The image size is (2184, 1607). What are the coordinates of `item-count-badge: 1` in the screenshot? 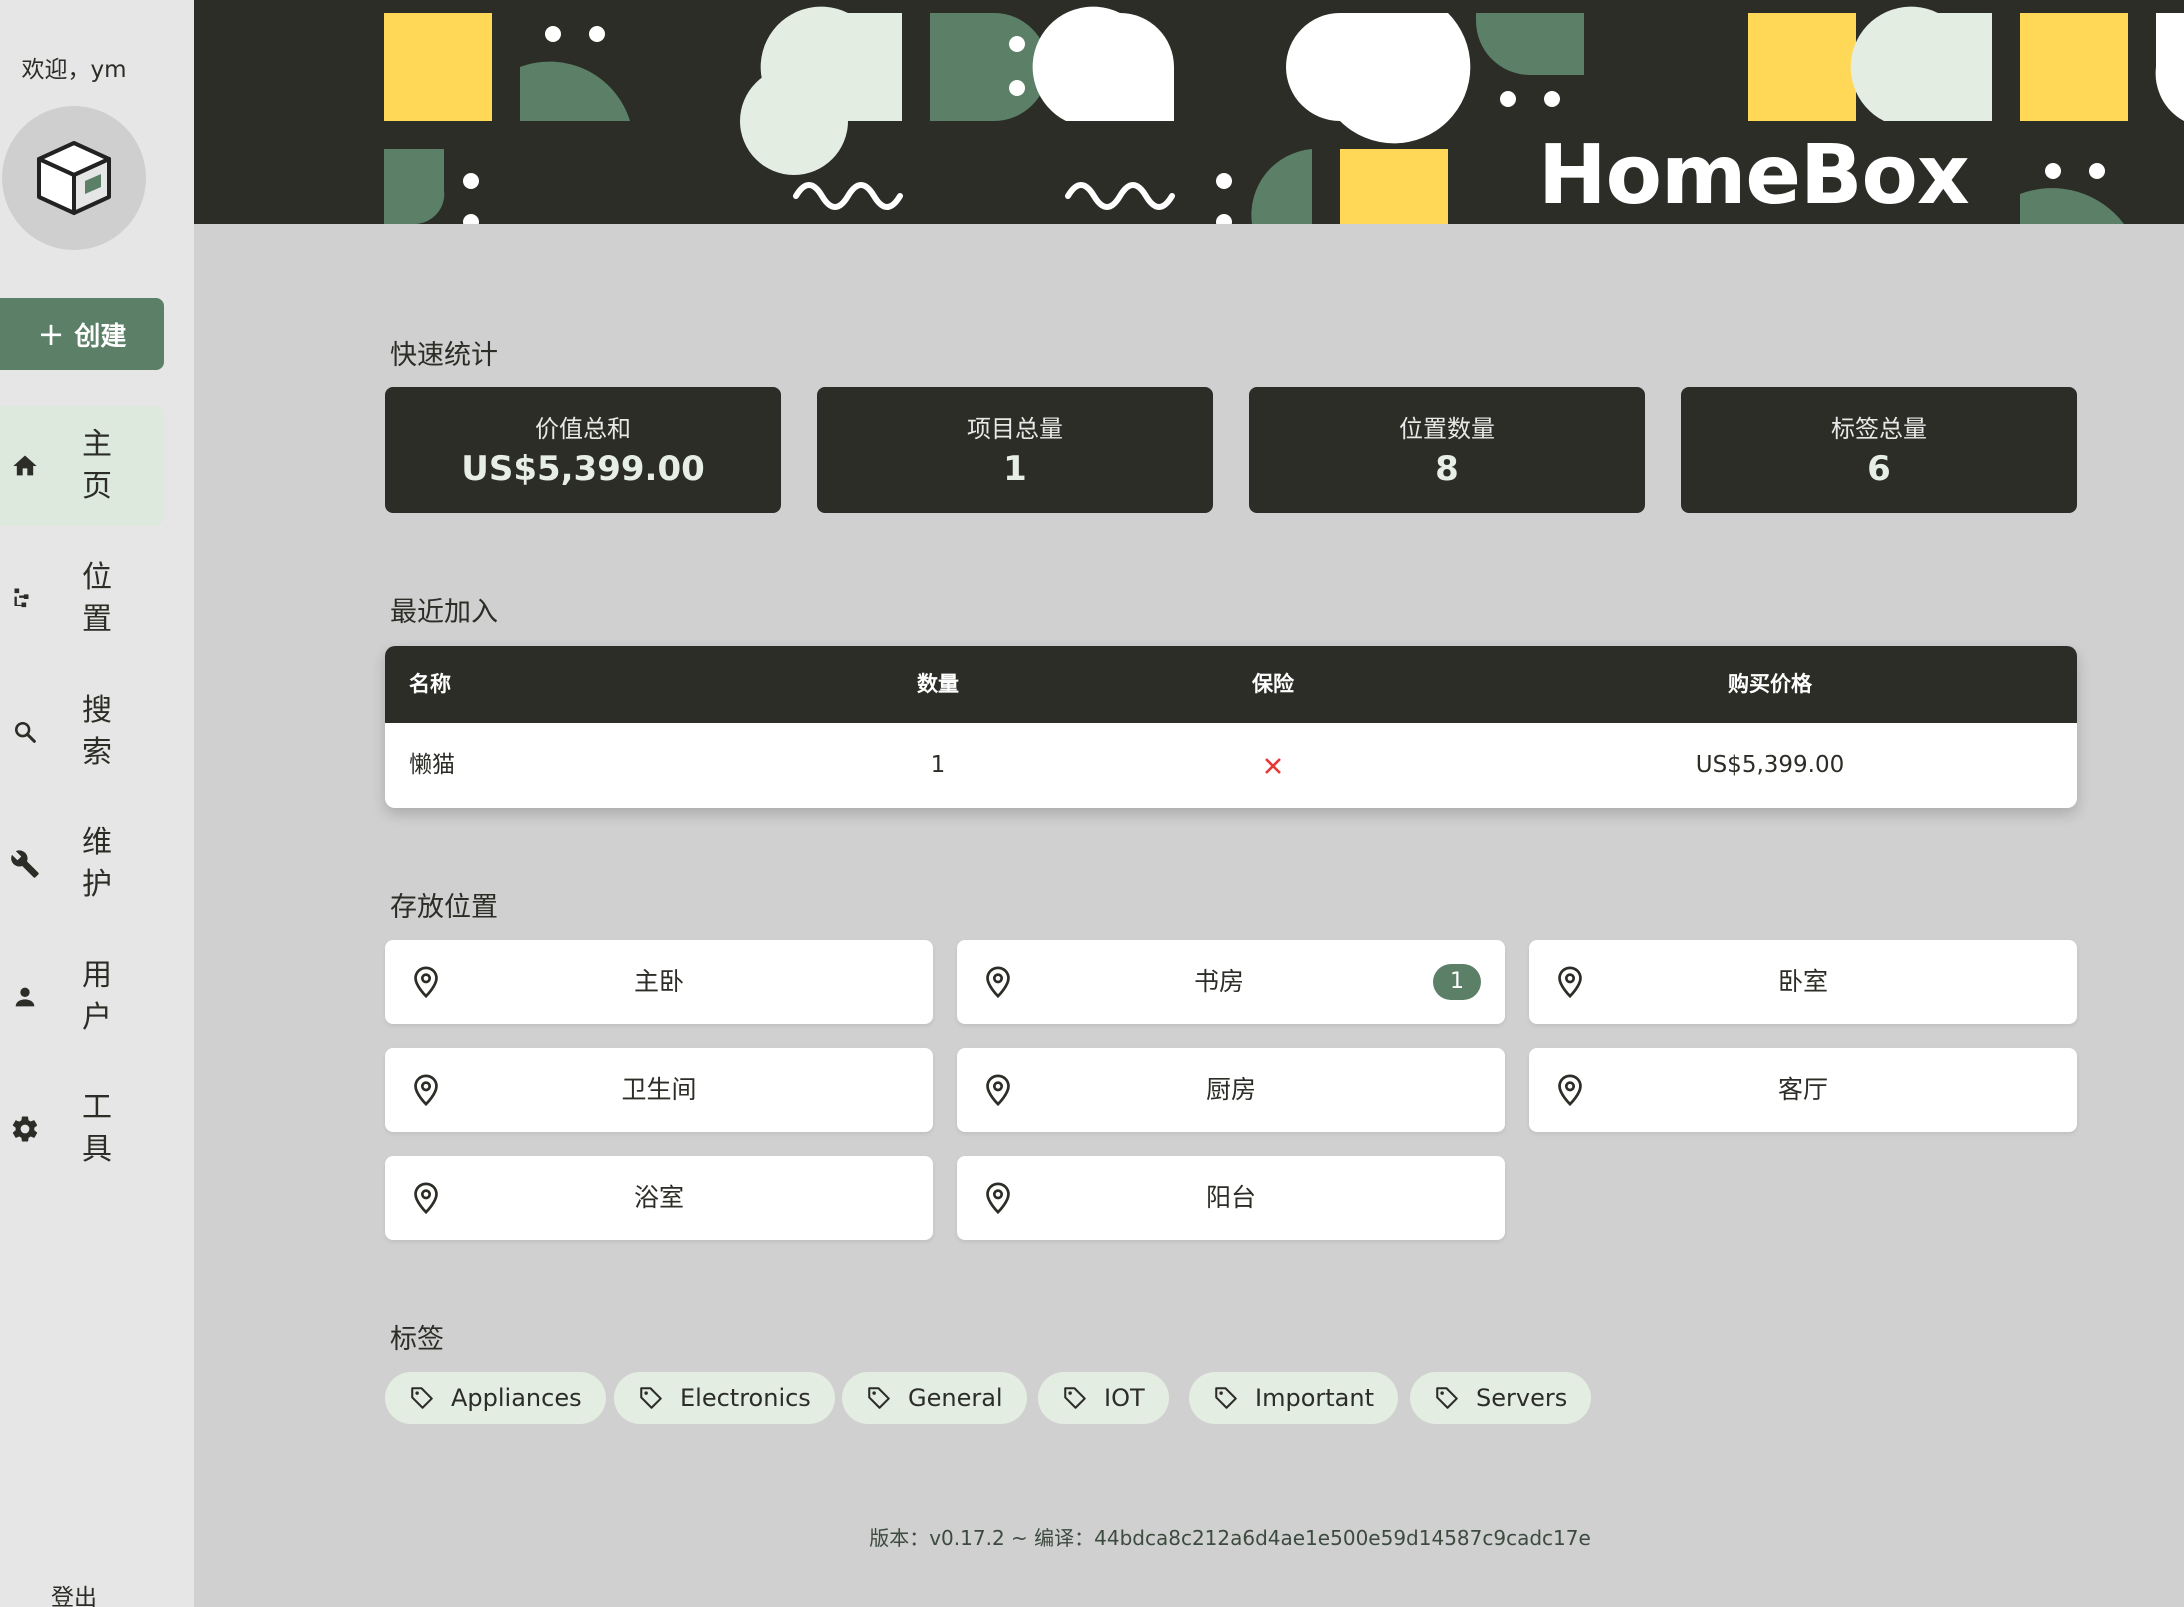 It's located at (1457, 982).